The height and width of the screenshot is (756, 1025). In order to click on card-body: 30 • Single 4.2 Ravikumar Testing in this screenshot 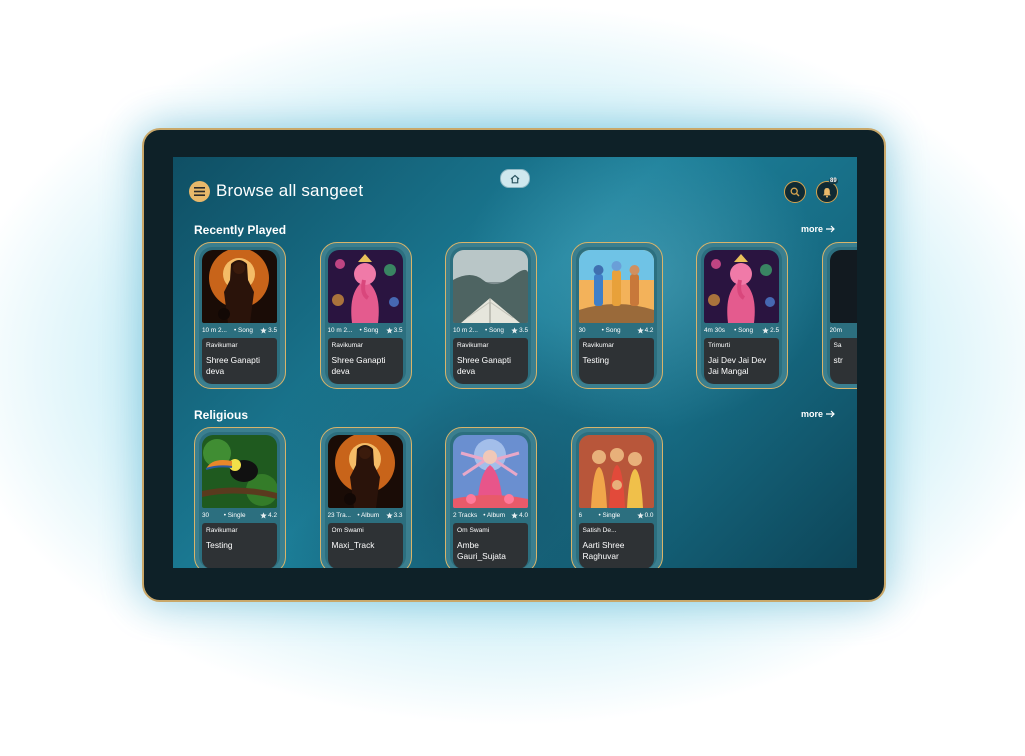, I will do `click(239, 500)`.